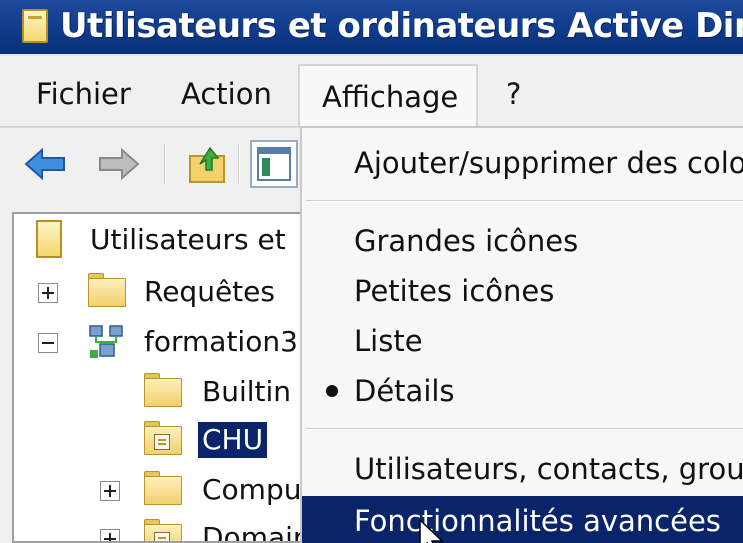 The width and height of the screenshot is (743, 543). What do you see at coordinates (388, 95) in the screenshot?
I see `menu-affichage: Affichage` at bounding box center [388, 95].